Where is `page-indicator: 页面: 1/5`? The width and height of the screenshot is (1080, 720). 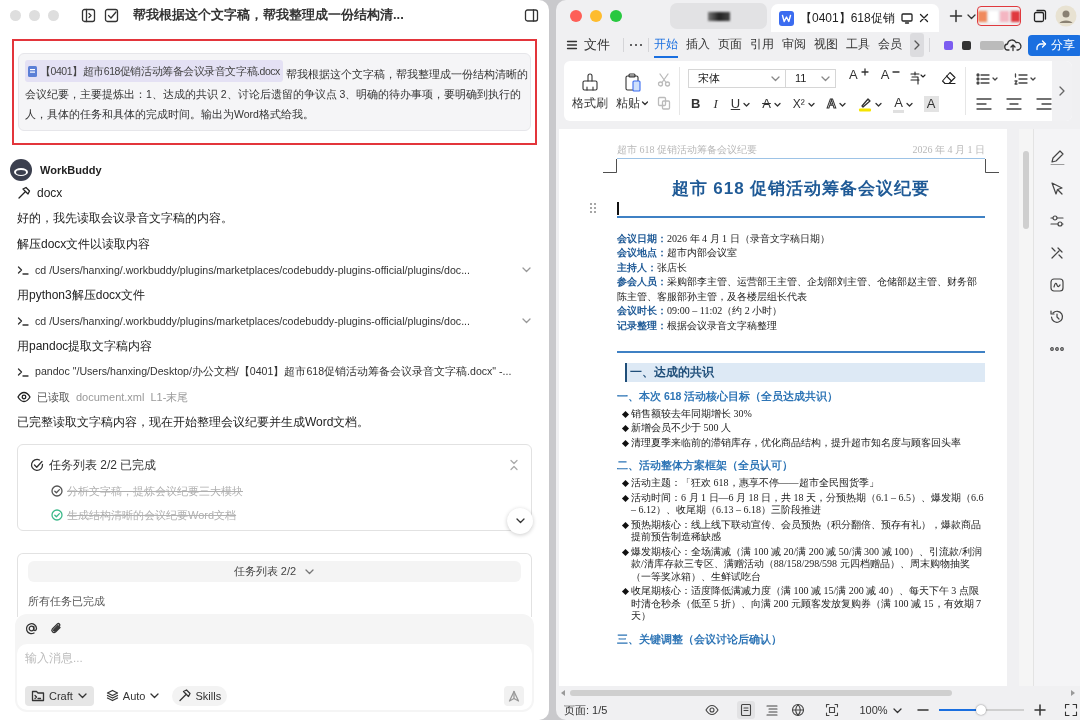 page-indicator: 页面: 1/5 is located at coordinates (586, 710).